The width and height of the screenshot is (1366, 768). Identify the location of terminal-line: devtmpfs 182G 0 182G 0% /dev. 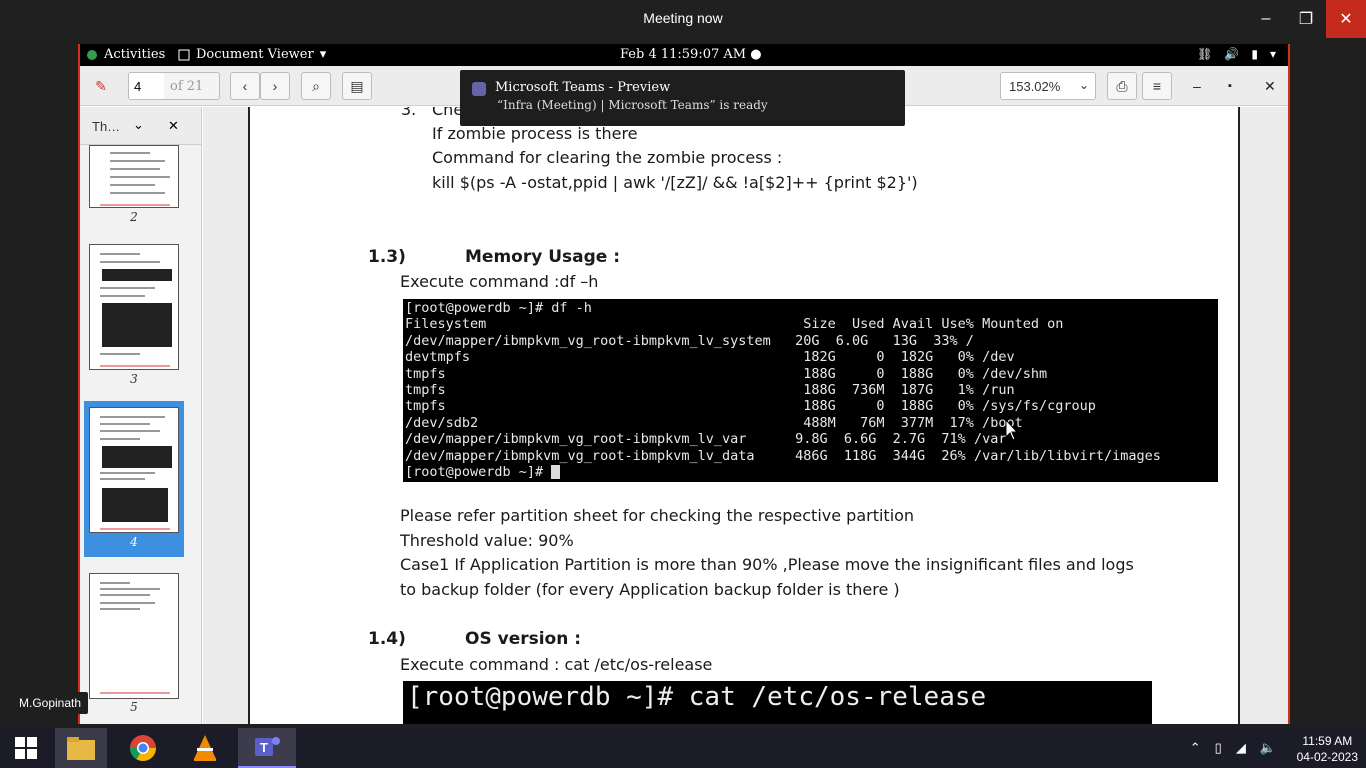
(710, 357).